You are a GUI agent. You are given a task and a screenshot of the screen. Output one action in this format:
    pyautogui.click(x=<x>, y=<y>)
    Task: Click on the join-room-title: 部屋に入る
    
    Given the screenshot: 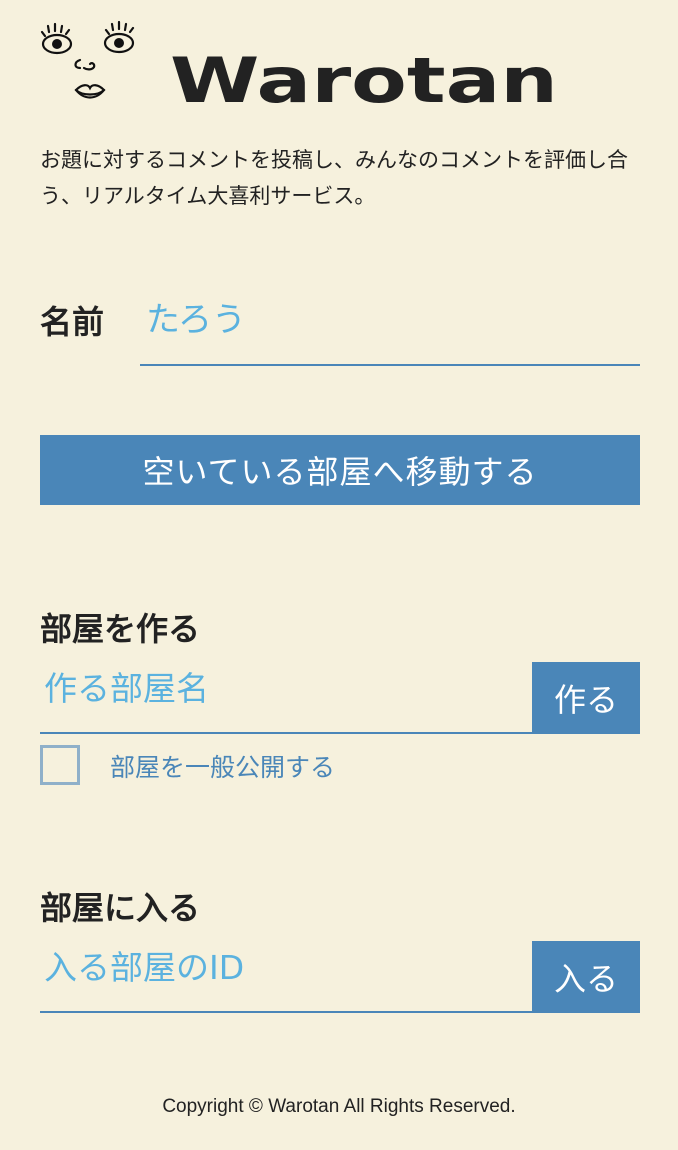 What is the action you would take?
    pyautogui.click(x=120, y=908)
    